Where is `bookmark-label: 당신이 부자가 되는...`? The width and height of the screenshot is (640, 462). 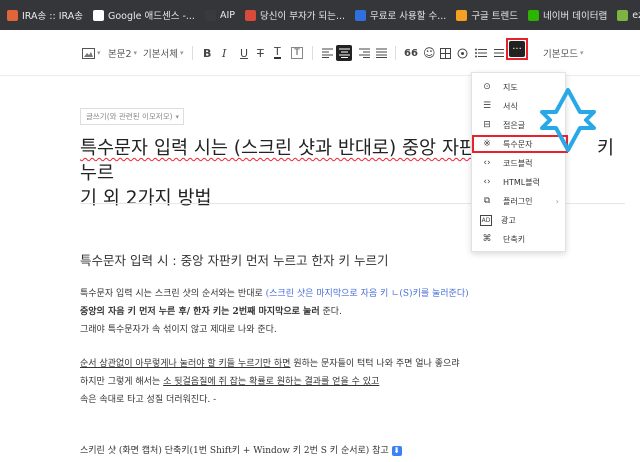 bookmark-label: 당신이 부자가 되는... is located at coordinates (303, 16).